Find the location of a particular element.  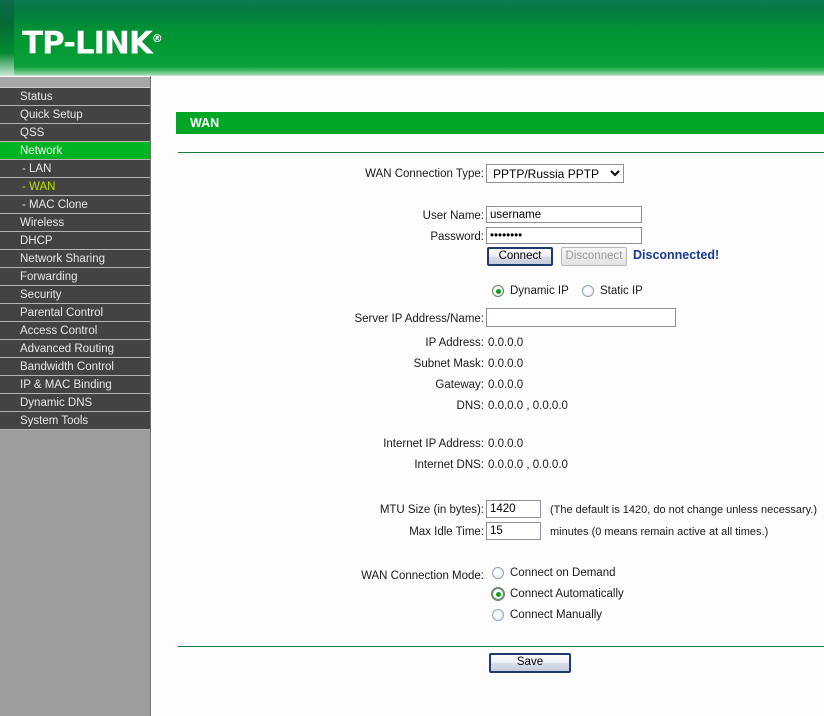

subnet-mask-value: 0.0.0.0 is located at coordinates (506, 364).